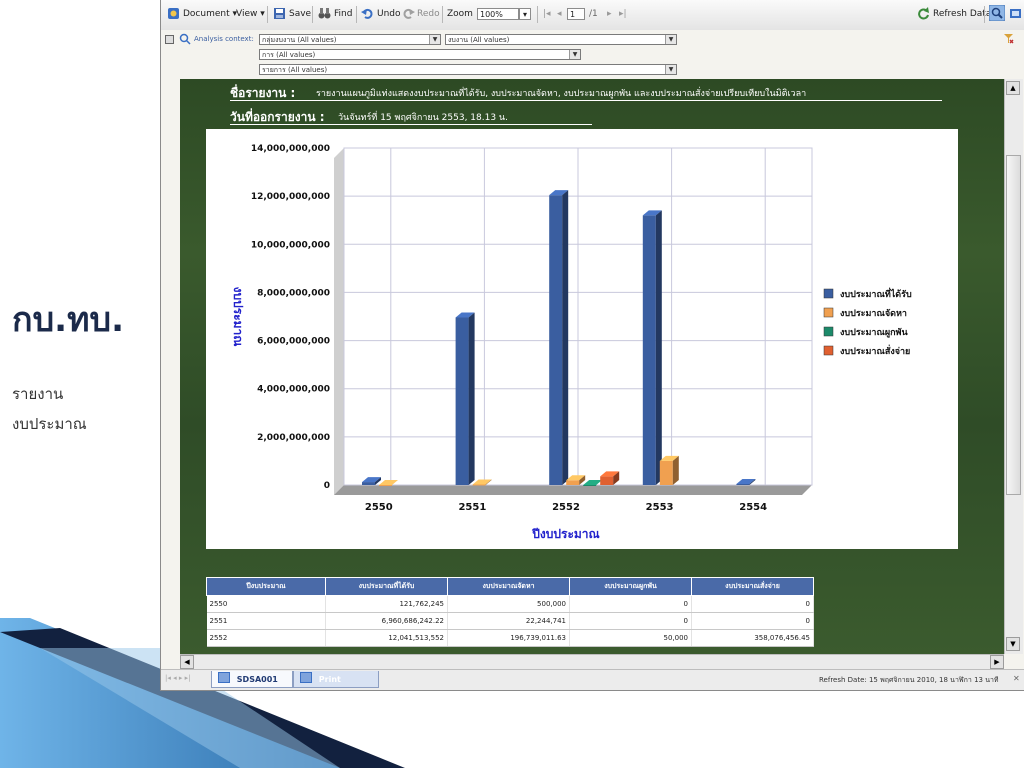 Image resolution: width=1024 pixels, height=768 pixels. I want to click on undo-button: Undo, so click(389, 14).